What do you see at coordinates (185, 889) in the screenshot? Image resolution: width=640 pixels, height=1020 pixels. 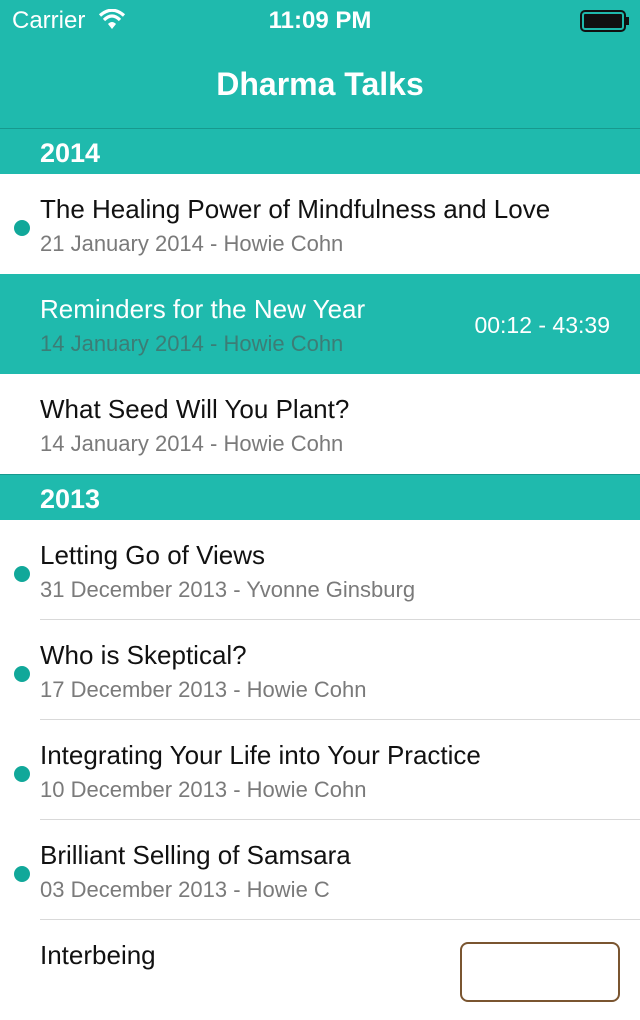 I see `talk-subtitle: 03 December 2013 - Howie C` at bounding box center [185, 889].